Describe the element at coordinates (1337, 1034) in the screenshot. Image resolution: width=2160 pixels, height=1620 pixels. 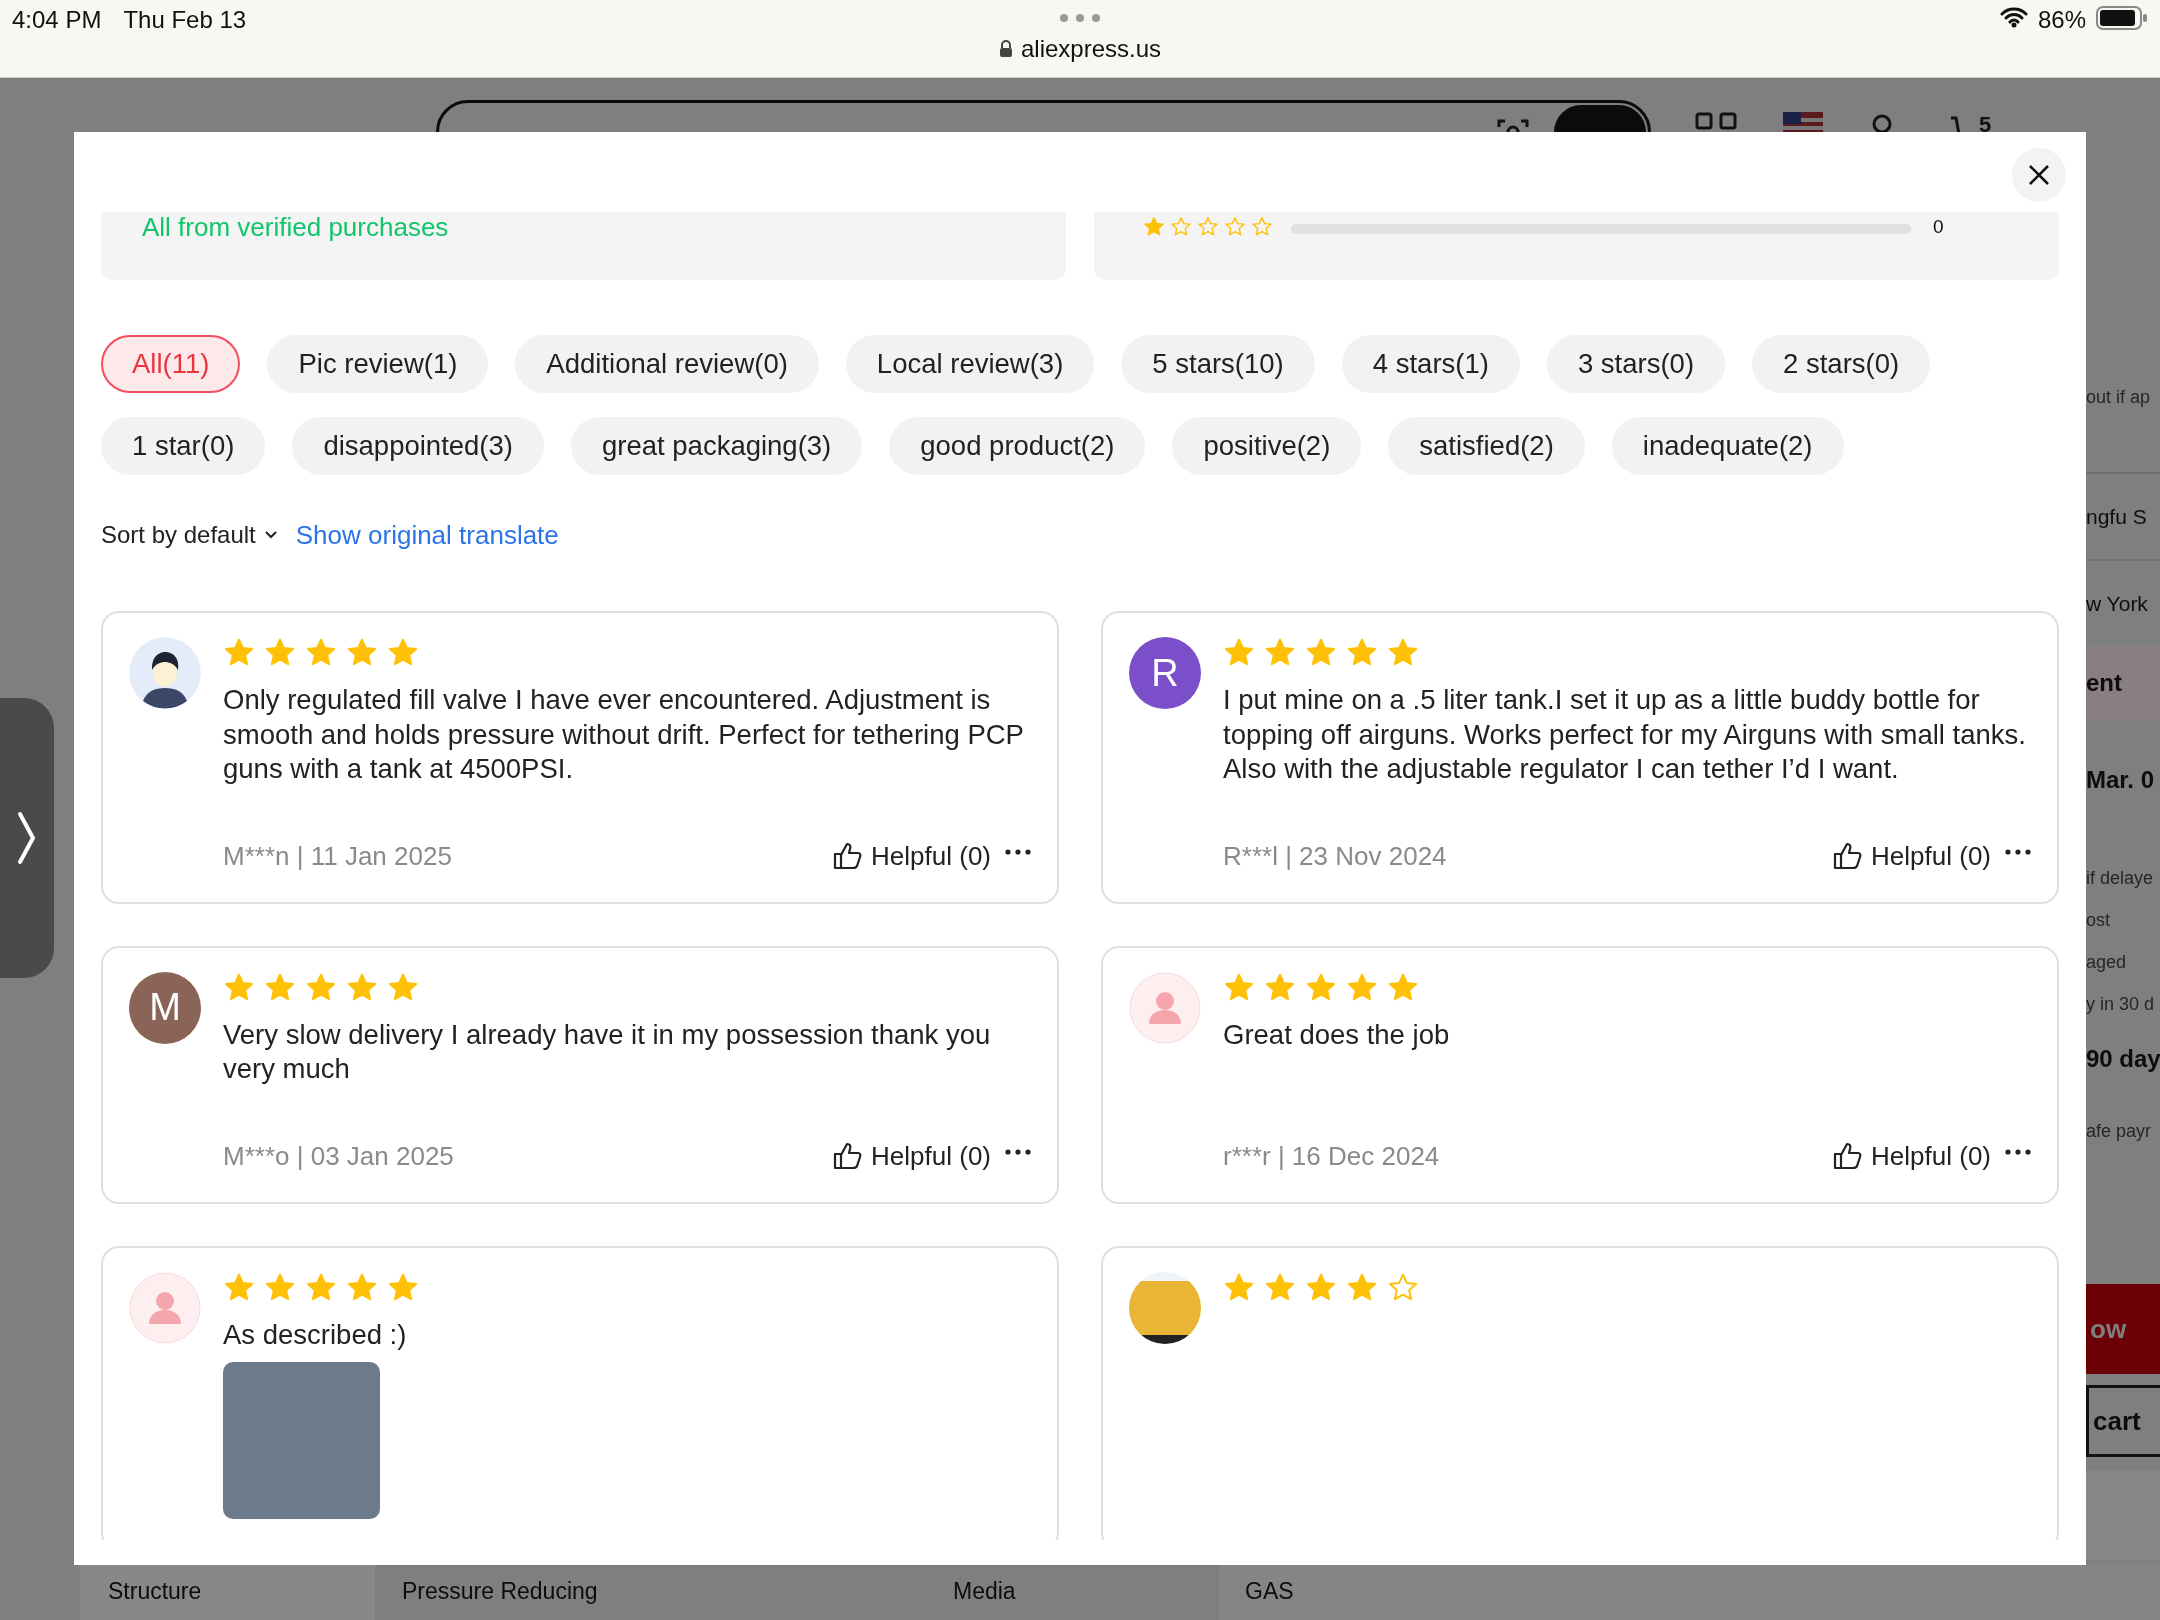
I see `review-text: Great does the job` at that location.